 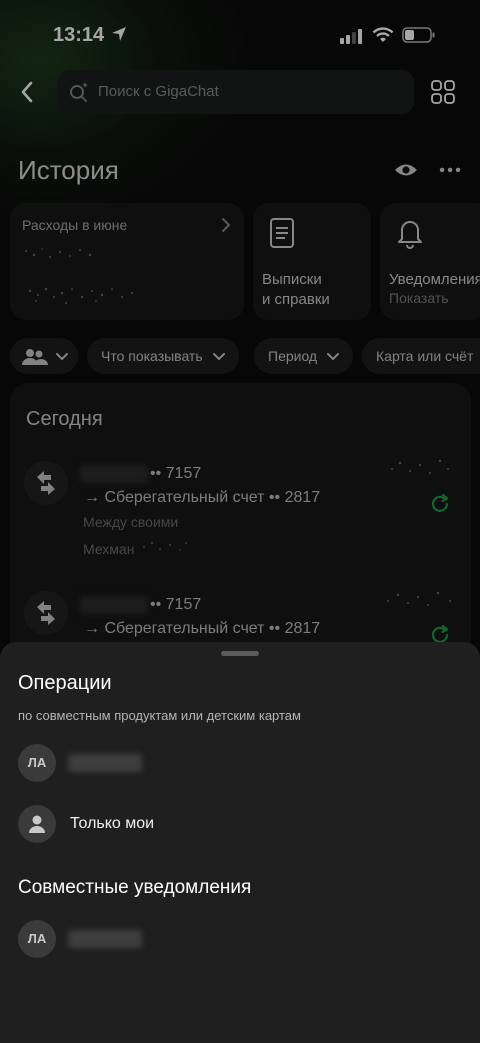 What do you see at coordinates (112, 823) in the screenshot?
I see `only-mine-label: Только мои` at bounding box center [112, 823].